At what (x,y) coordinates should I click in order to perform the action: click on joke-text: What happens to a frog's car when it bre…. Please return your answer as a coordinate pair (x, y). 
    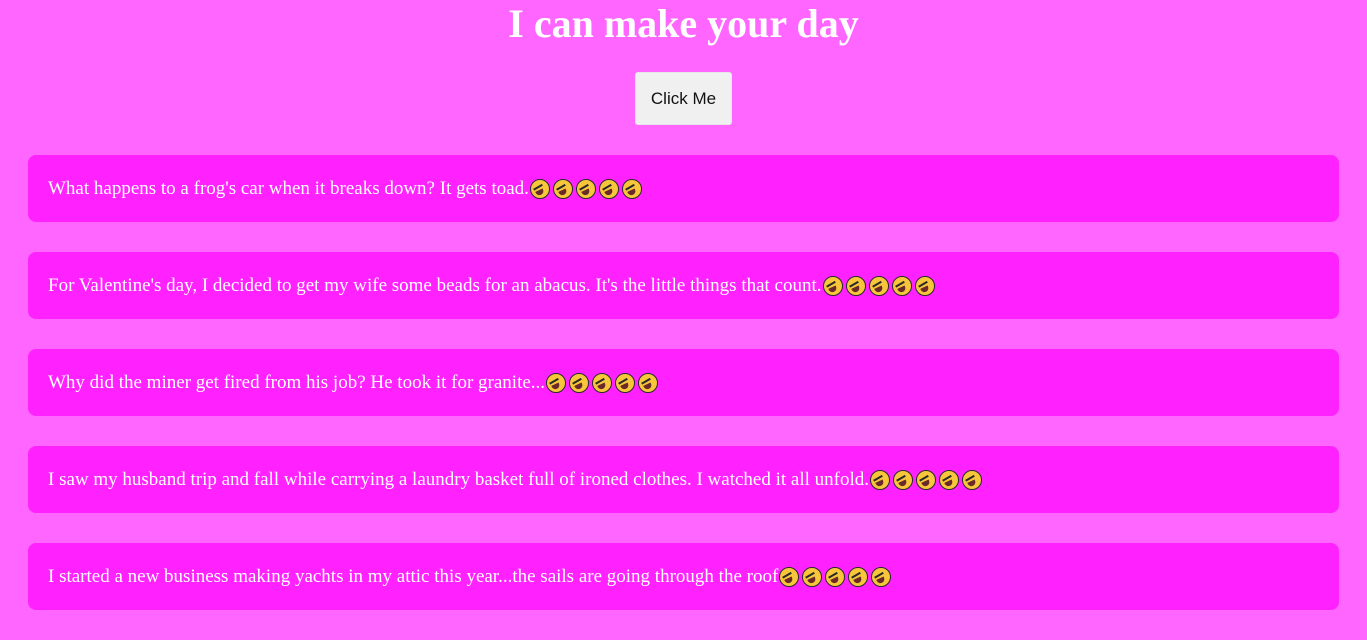
    Looking at the image, I should click on (288, 188).